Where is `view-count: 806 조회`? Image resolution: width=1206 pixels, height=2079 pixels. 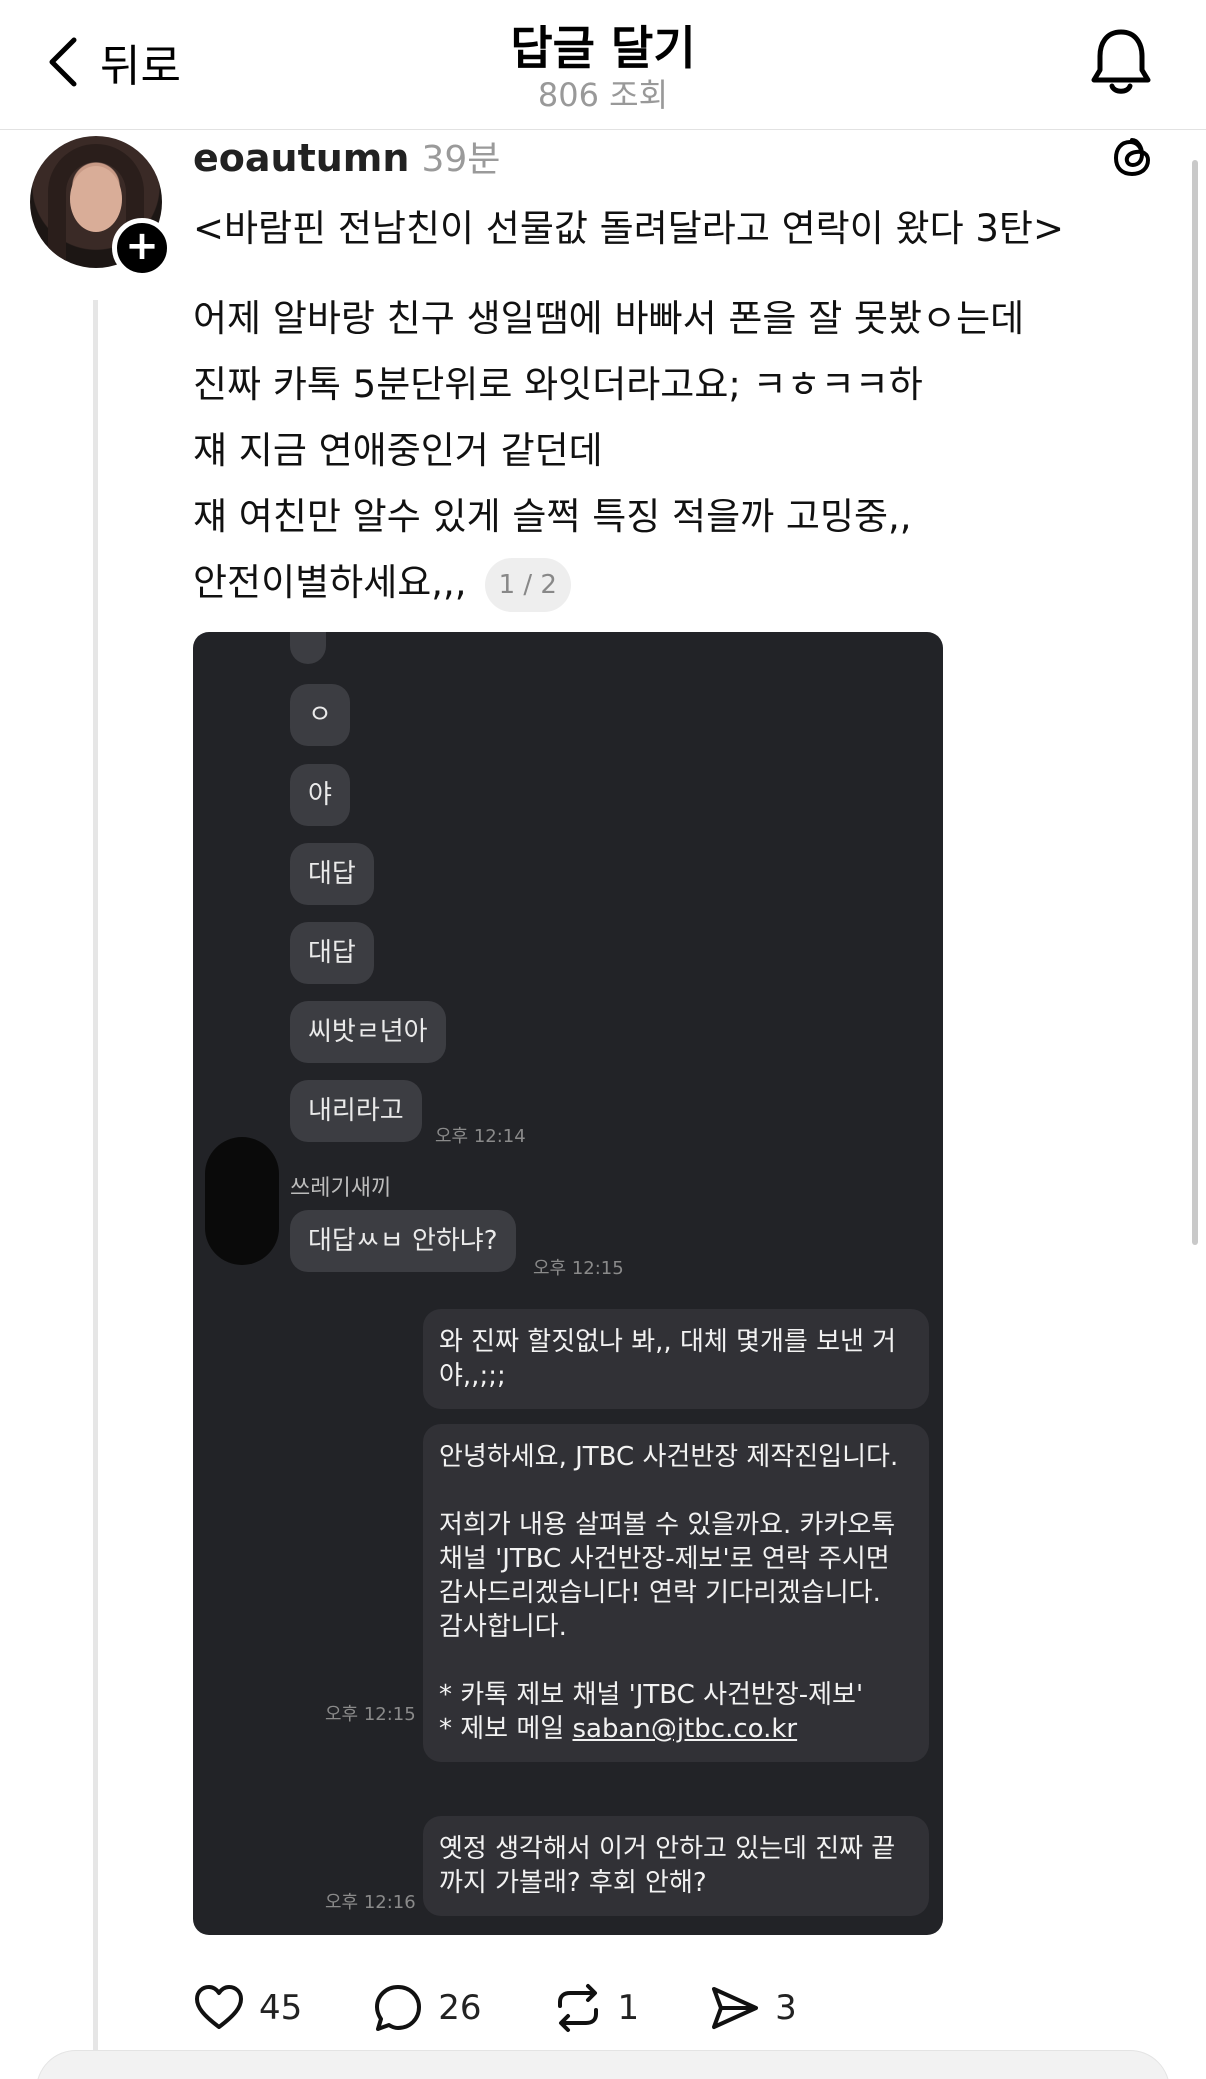 view-count: 806 조회 is located at coordinates (603, 95).